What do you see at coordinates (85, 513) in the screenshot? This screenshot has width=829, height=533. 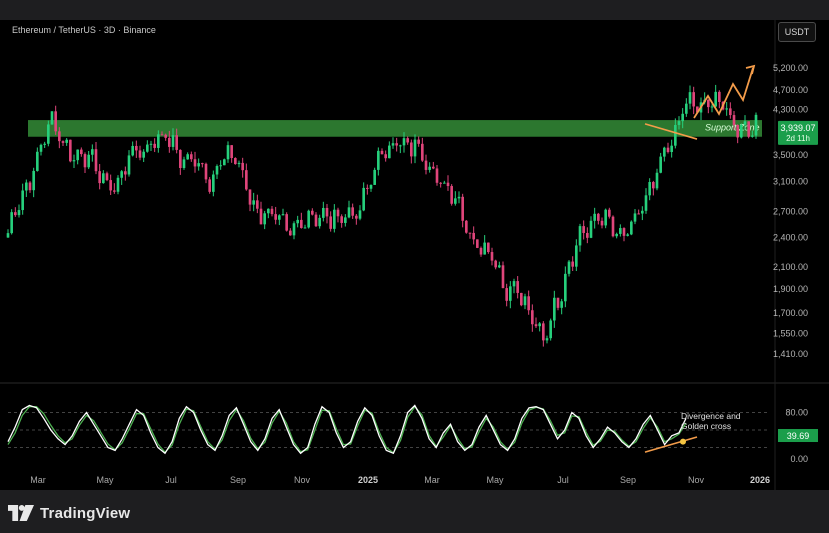 I see `brand-name: TradingView` at bounding box center [85, 513].